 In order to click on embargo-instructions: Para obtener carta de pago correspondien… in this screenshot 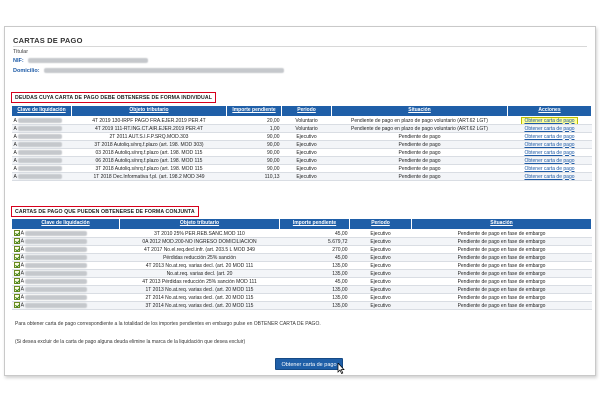, I will do `click(168, 324)`.